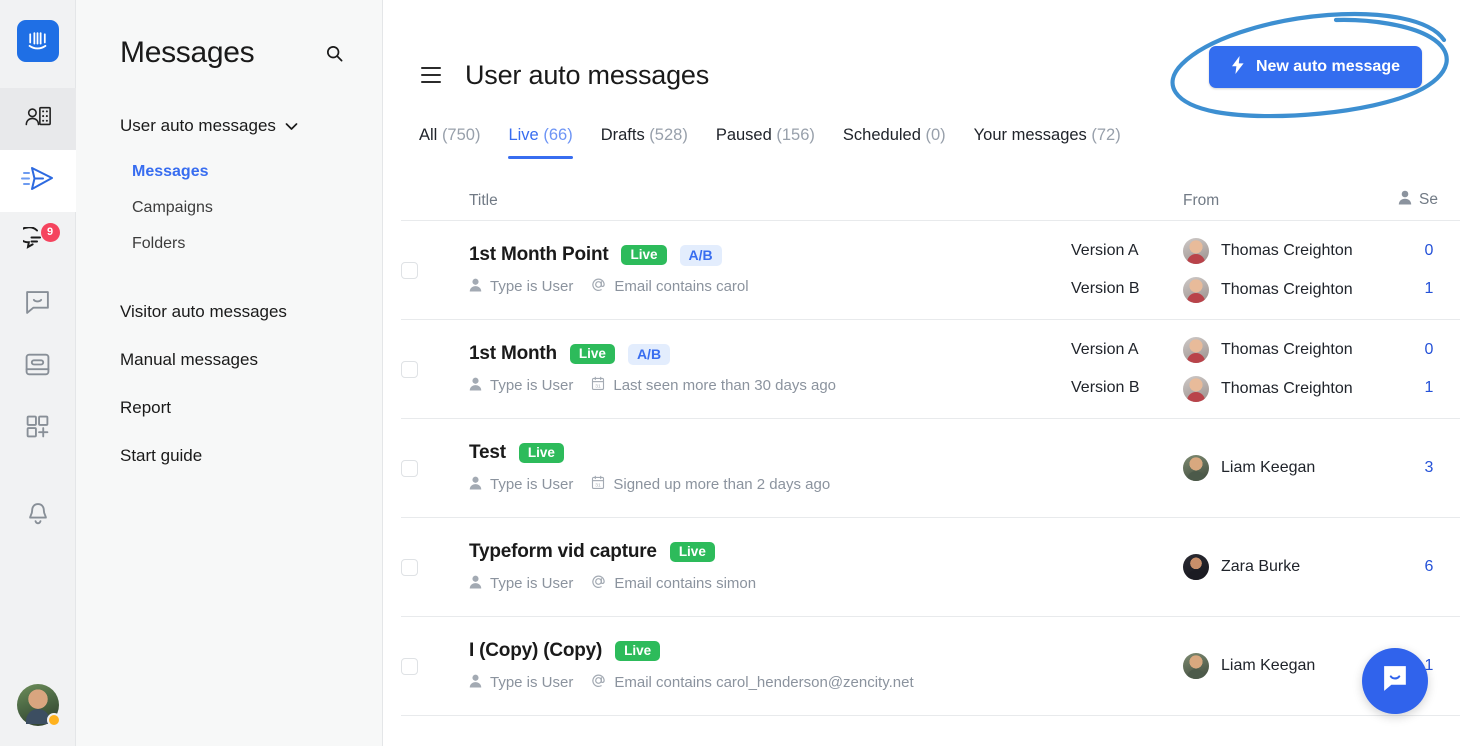 This screenshot has width=1460, height=746. What do you see at coordinates (743, 135) in the screenshot?
I see `tab-label: Paused` at bounding box center [743, 135].